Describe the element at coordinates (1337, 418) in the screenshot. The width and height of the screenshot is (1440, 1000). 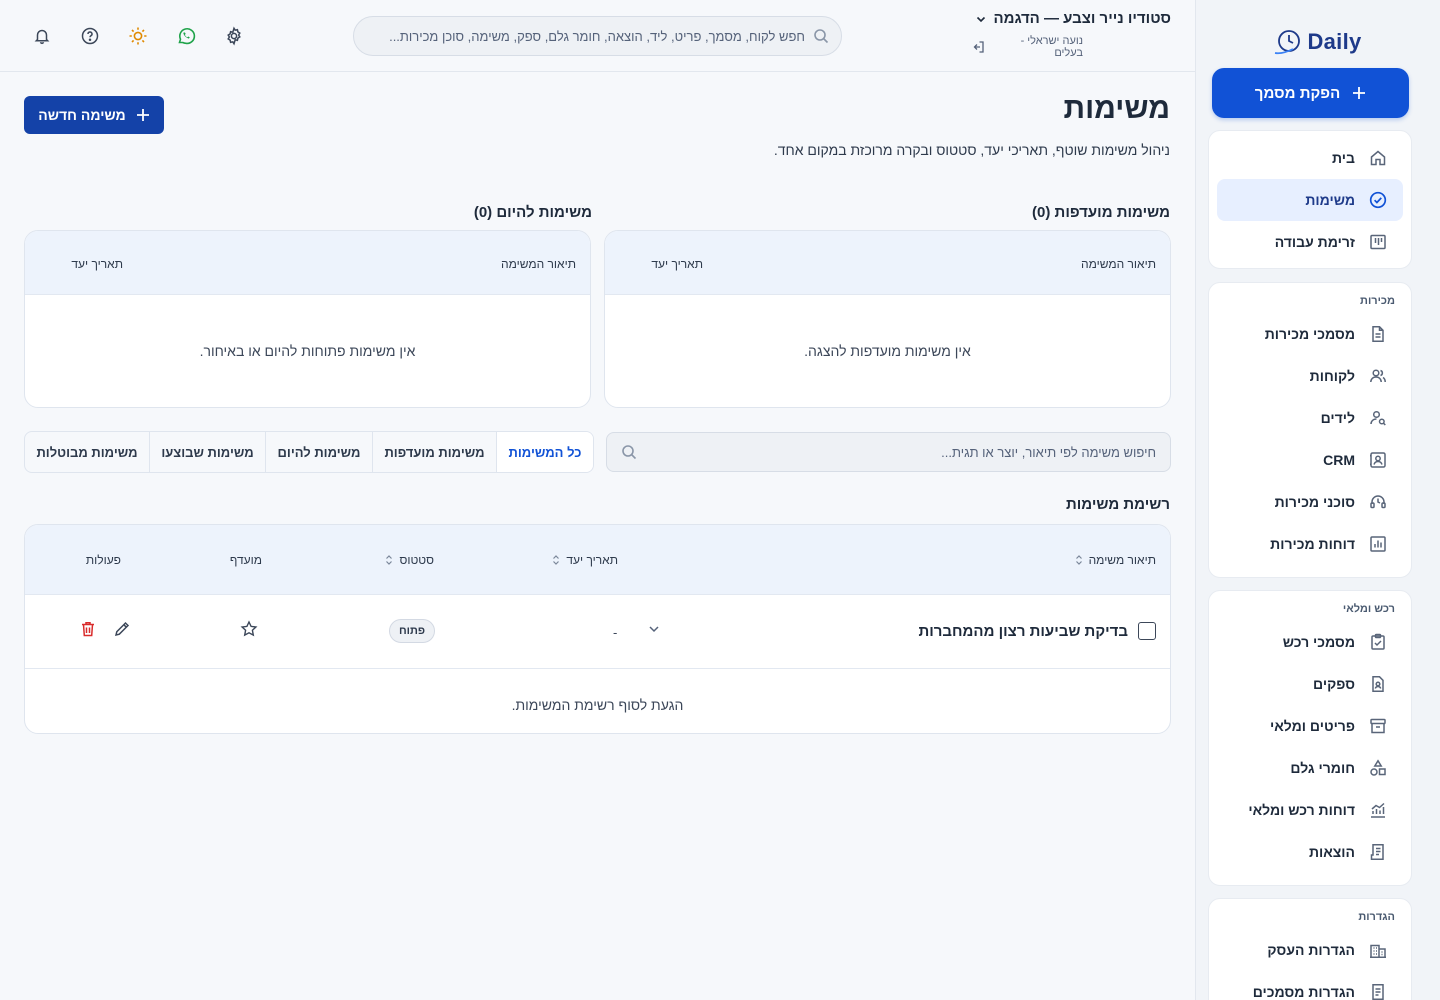
I see `sidebar-item-label: לידים` at that location.